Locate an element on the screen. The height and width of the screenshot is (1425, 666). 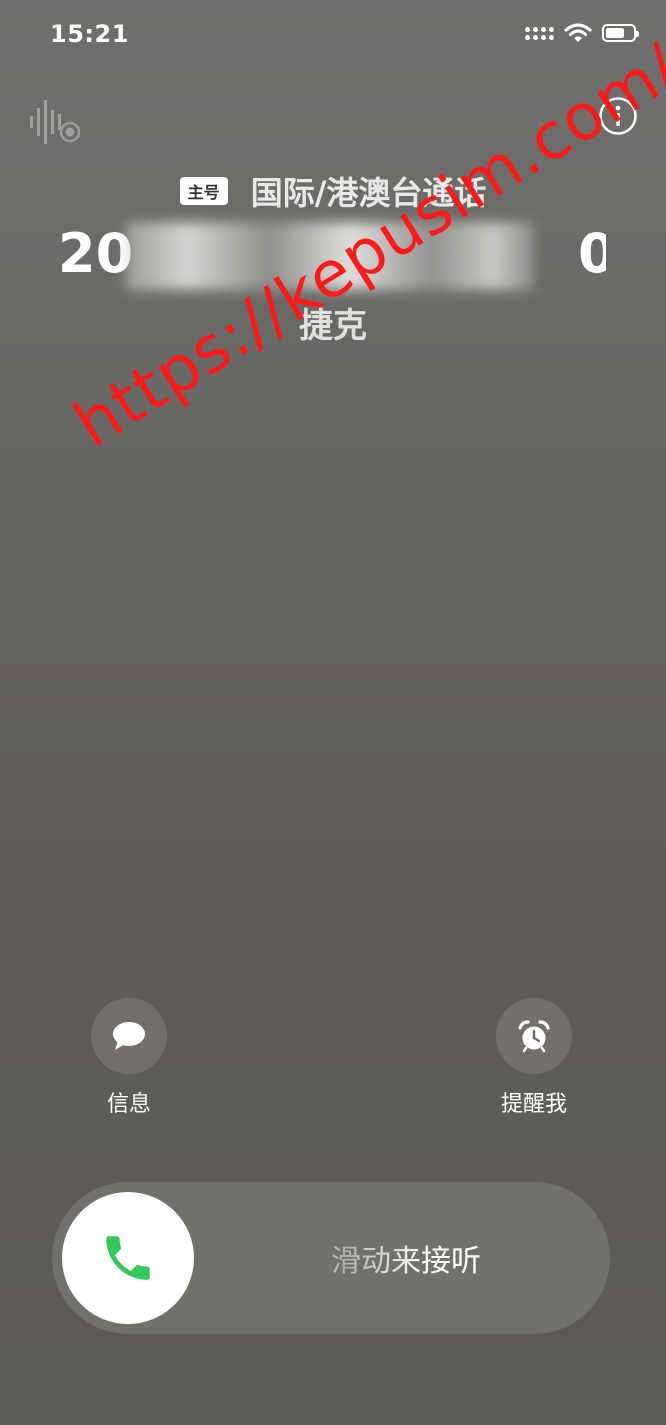
signal-icon is located at coordinates (539, 33).